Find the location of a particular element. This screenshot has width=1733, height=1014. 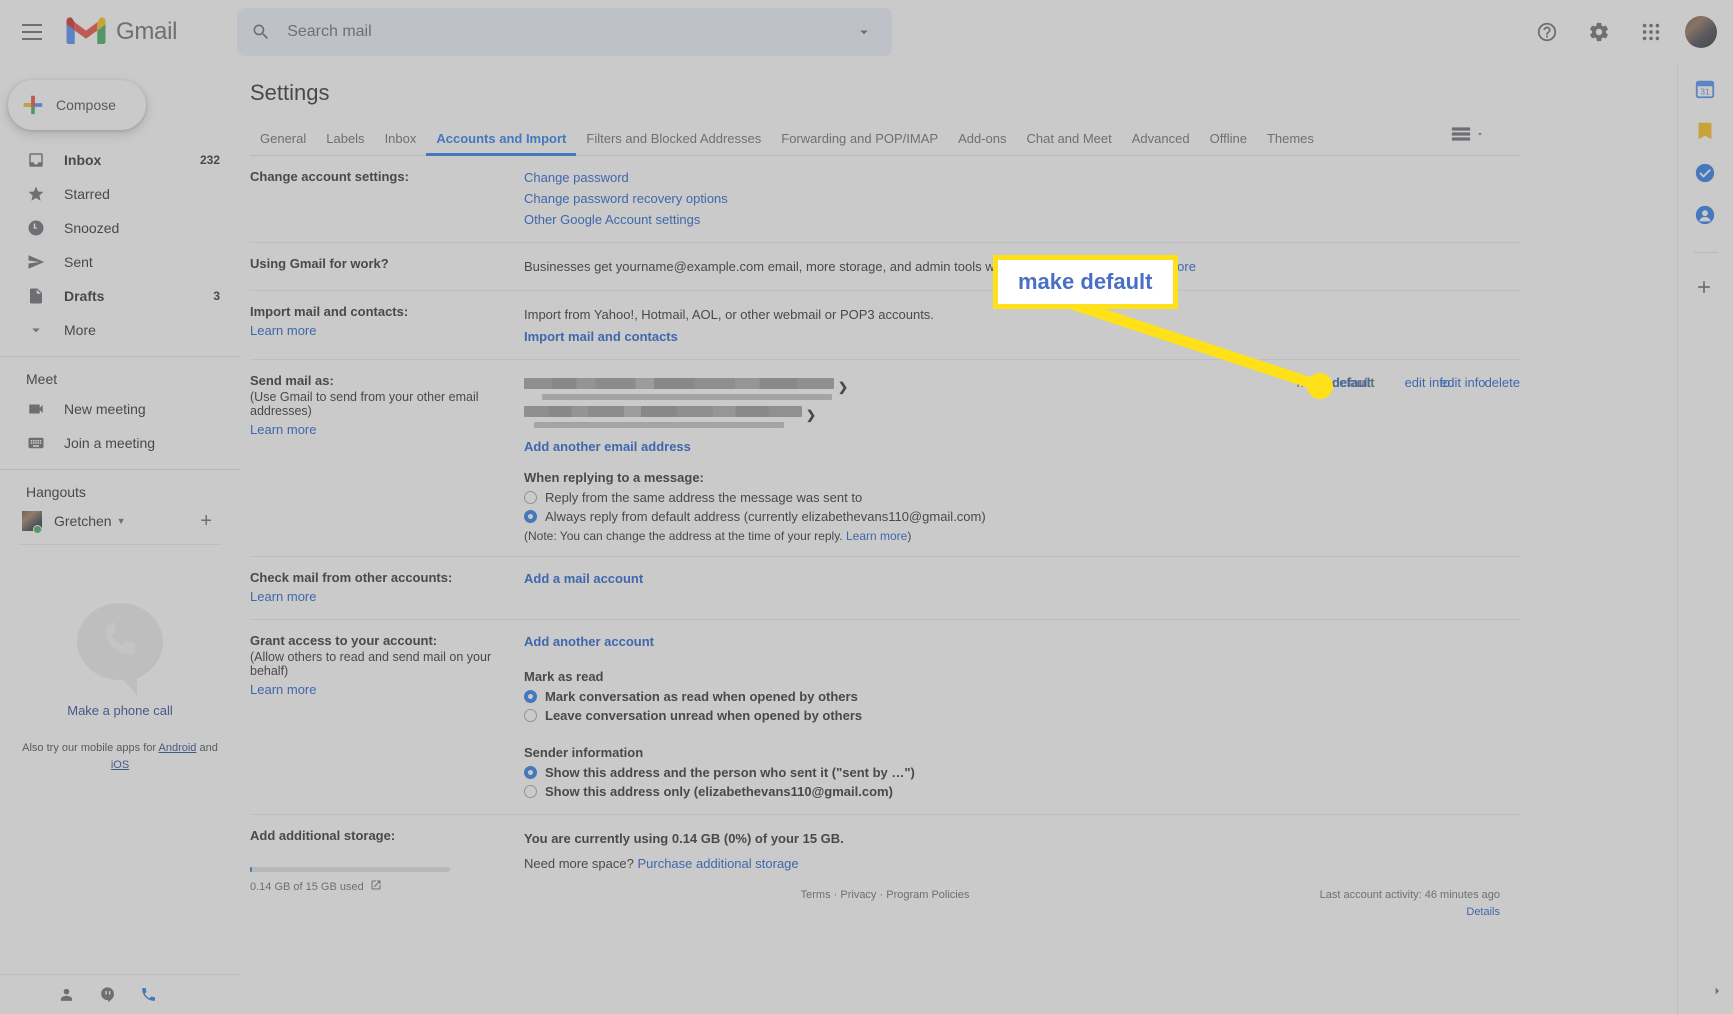

sidebar-item-join-meeting: Join a meeting is located at coordinates (120, 443).